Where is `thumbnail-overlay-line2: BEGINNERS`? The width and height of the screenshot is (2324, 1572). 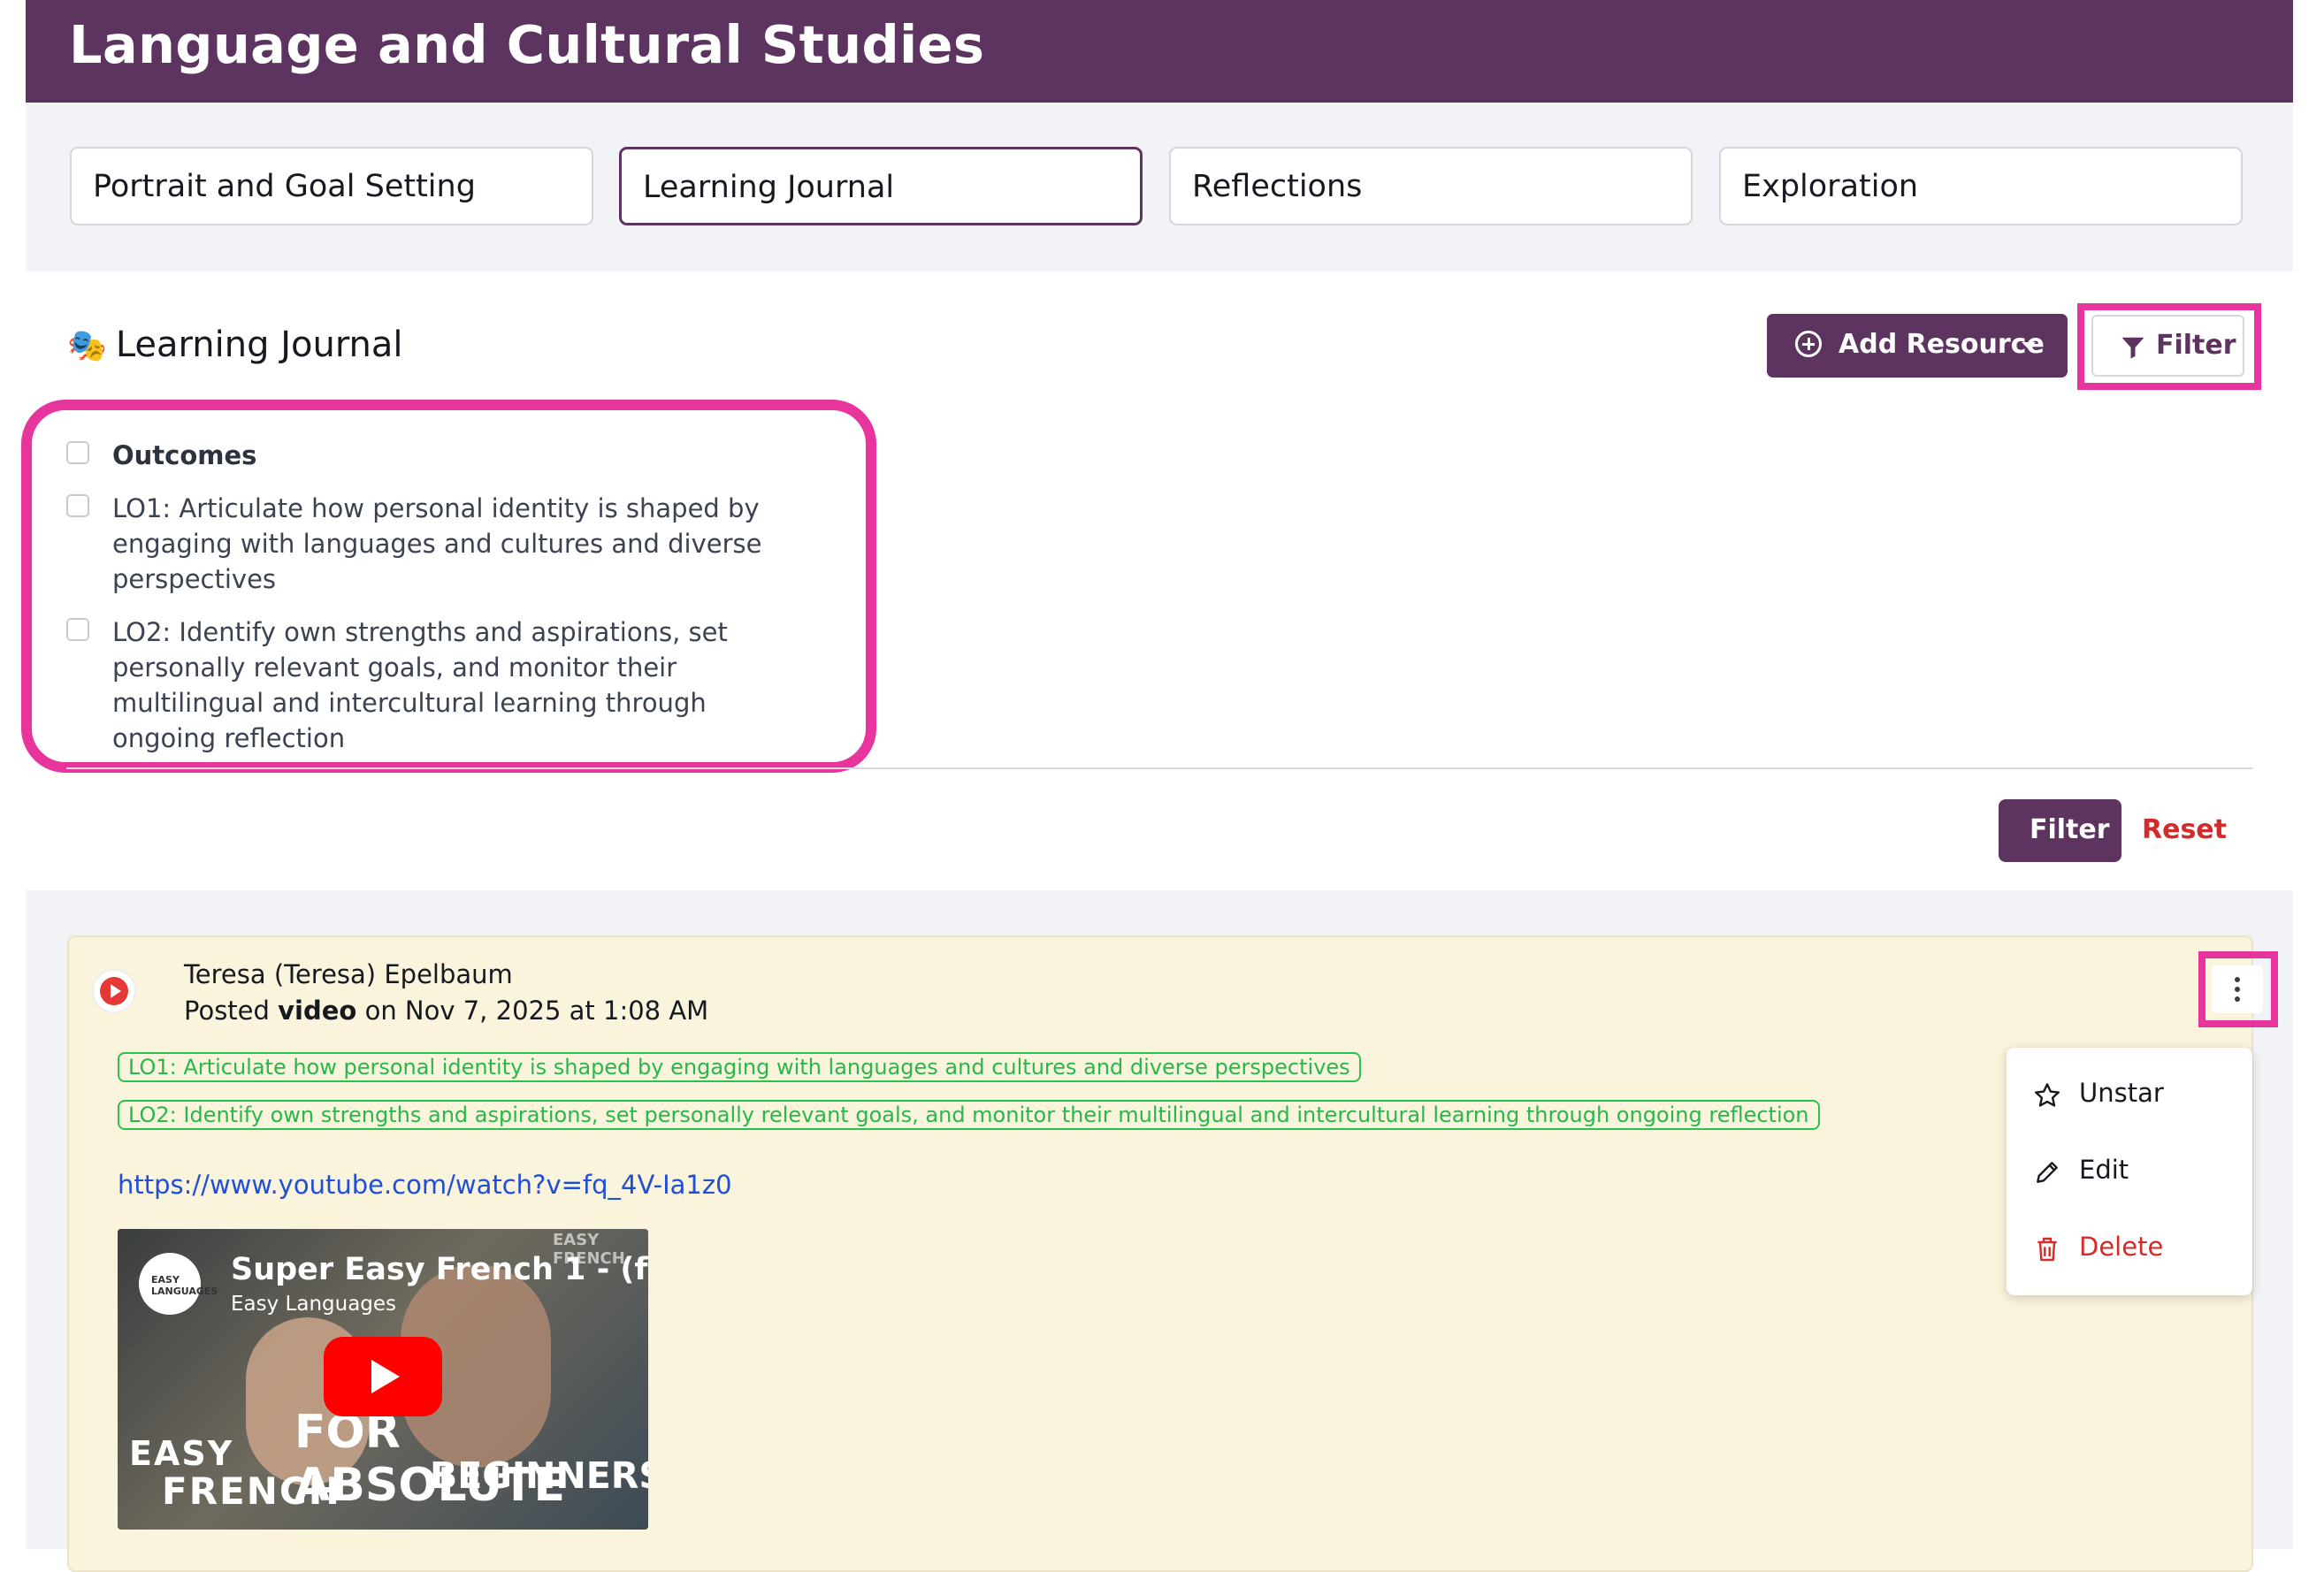 thumbnail-overlay-line2: BEGINNERS is located at coordinates (539, 1476).